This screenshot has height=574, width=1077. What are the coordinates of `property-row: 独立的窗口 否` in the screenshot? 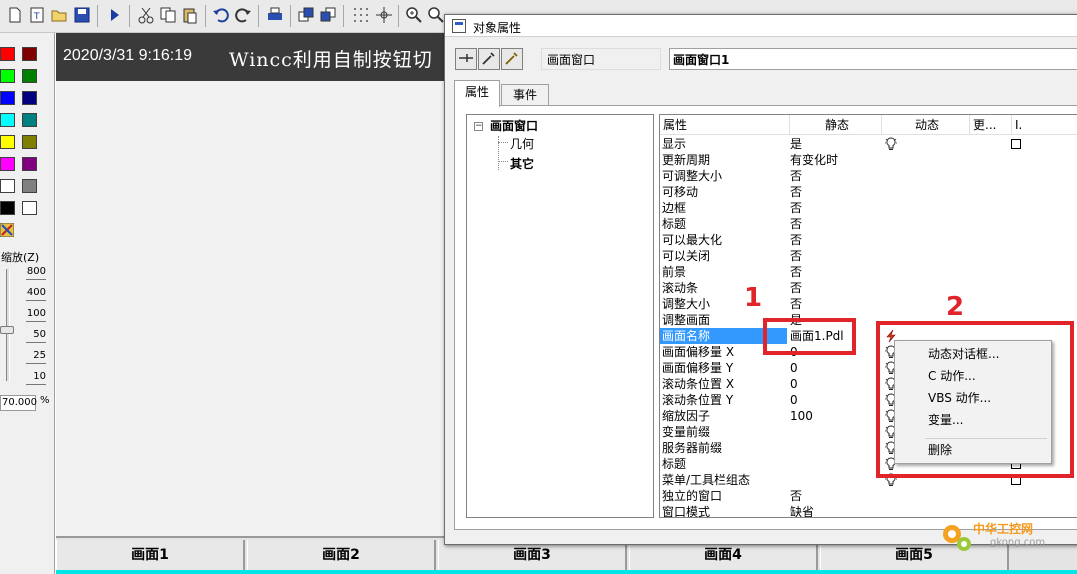 It's located at (868, 496).